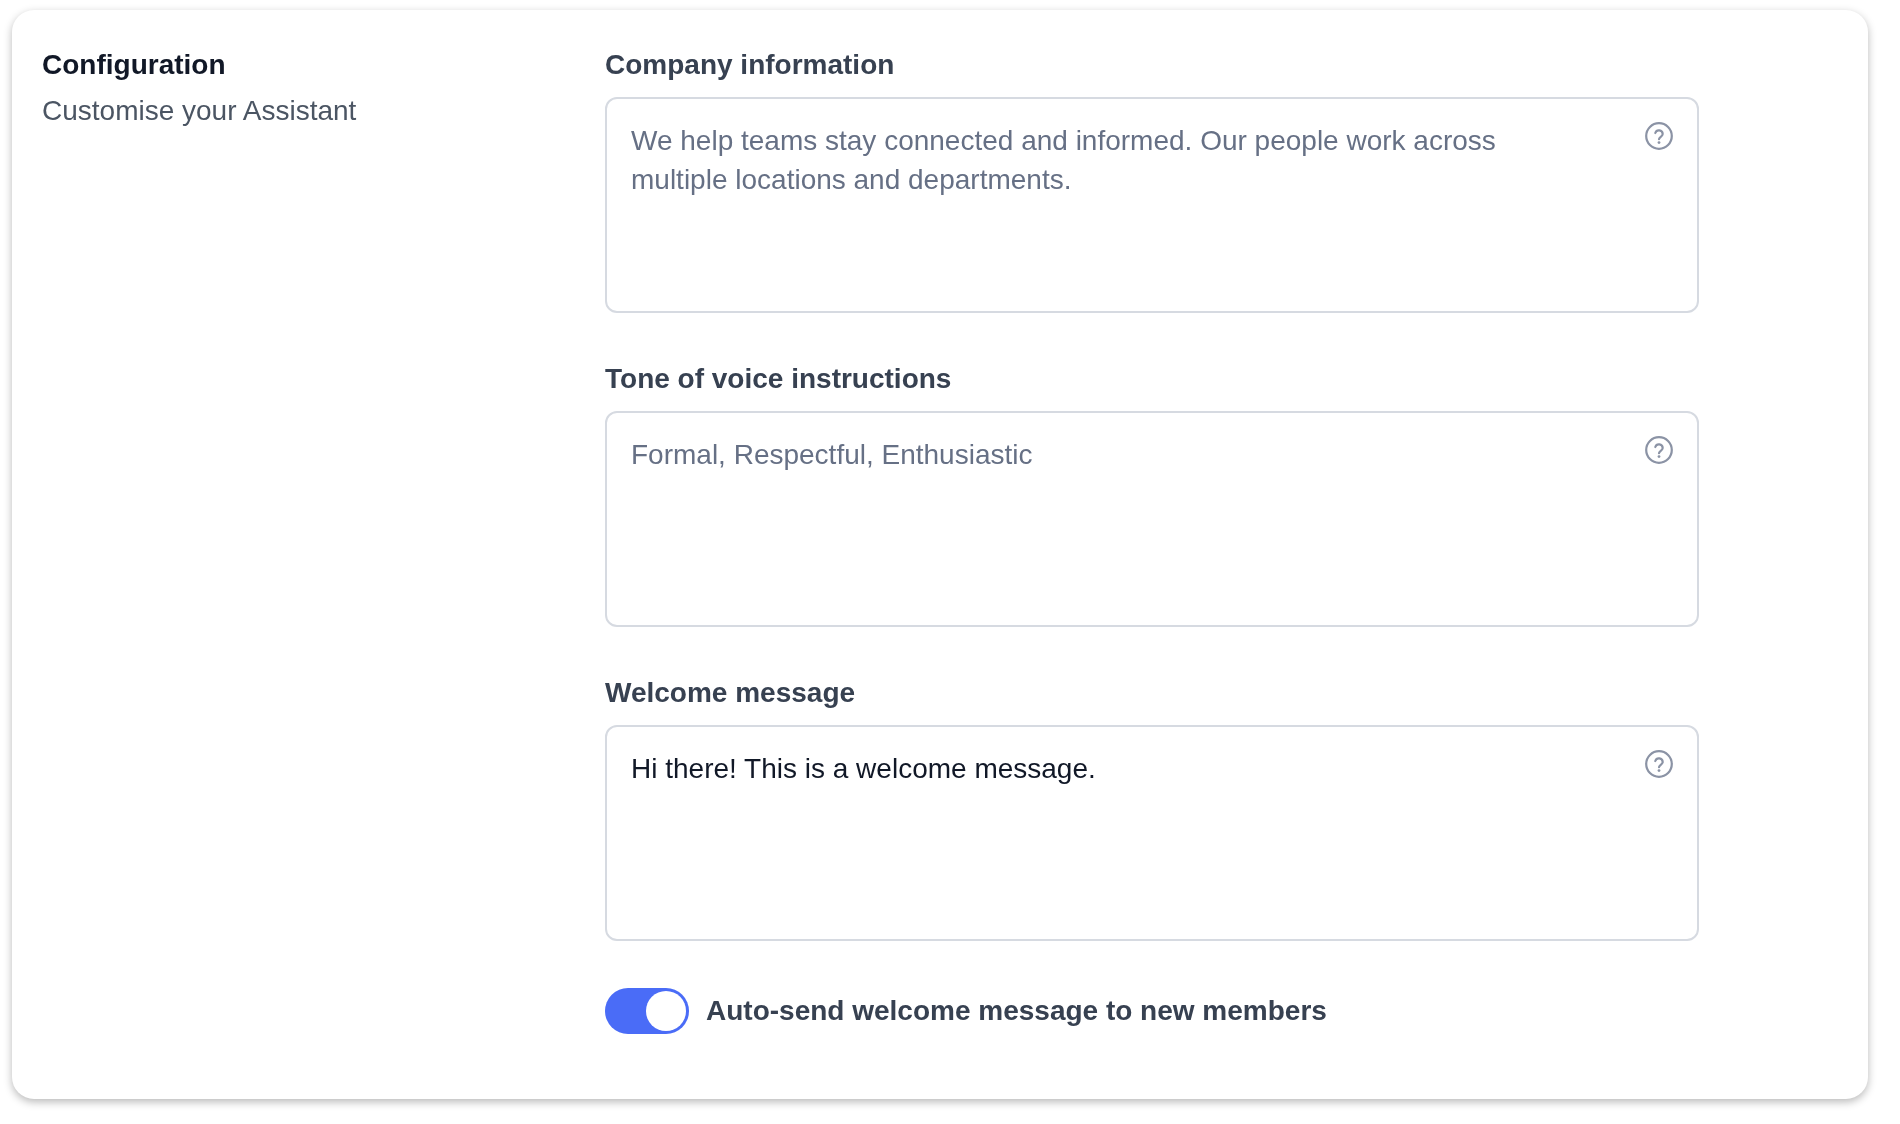 Image resolution: width=1900 pixels, height=1124 pixels. Describe the element at coordinates (1016, 1011) in the screenshot. I see `toggle-label: Auto-send welcome message to new members` at that location.